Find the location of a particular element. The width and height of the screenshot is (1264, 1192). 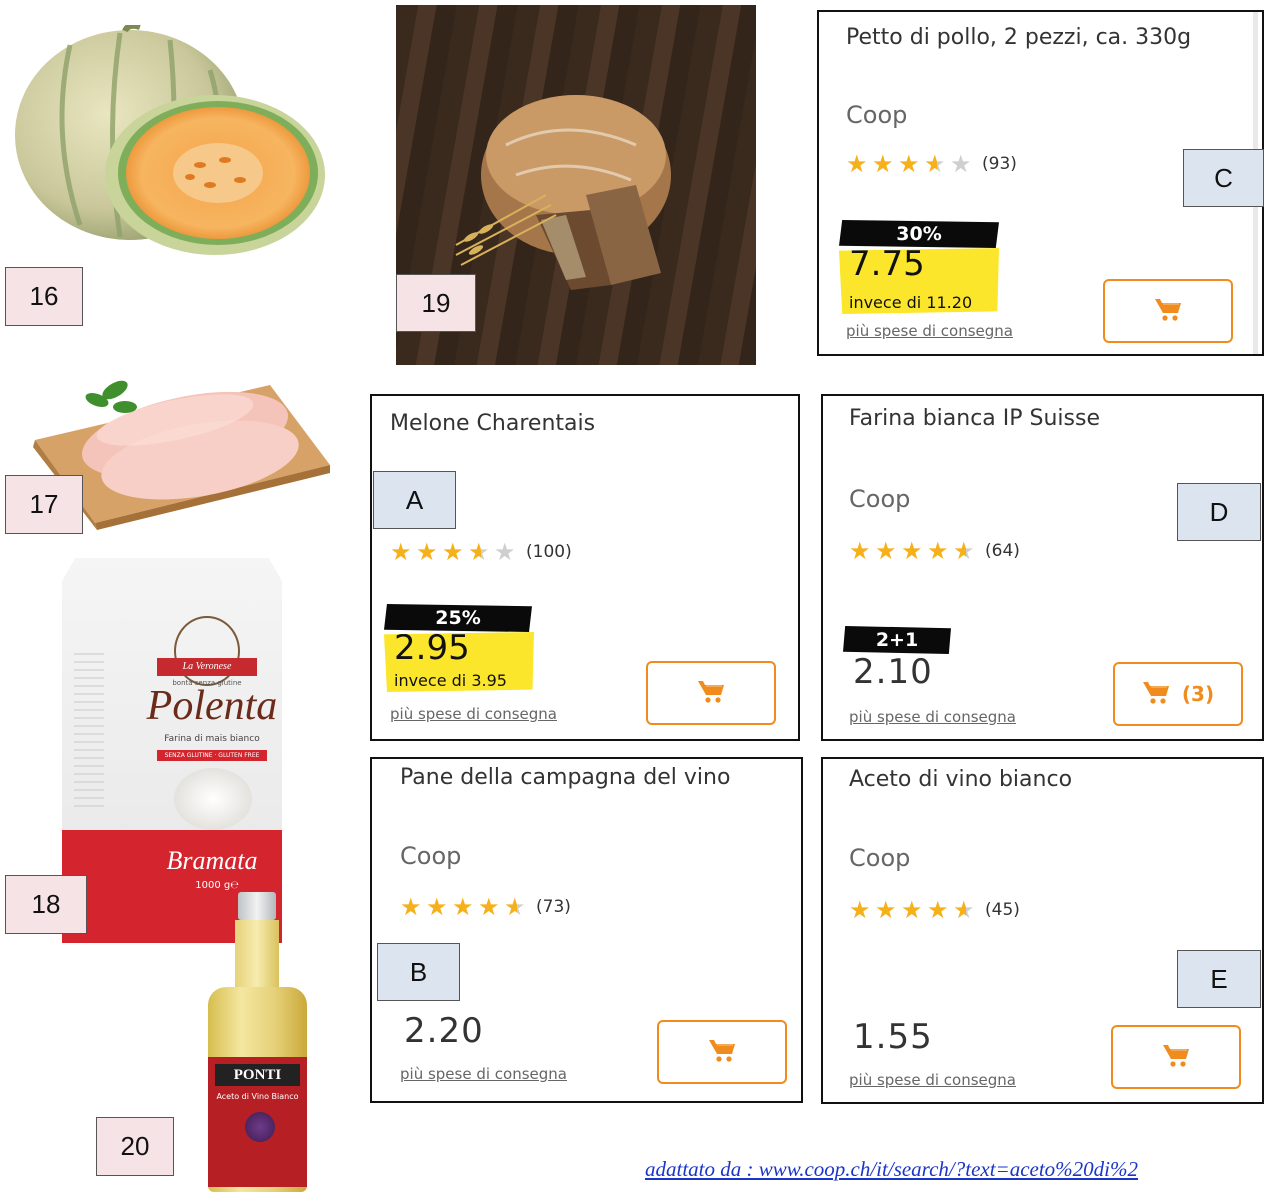

sale-price-box: 2.95 invece di 3.95 is located at coordinates (459, 662).